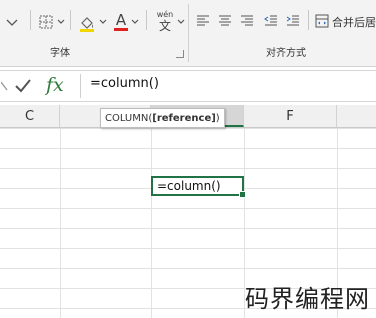 This screenshot has height=318, width=376. Describe the element at coordinates (30, 116) in the screenshot. I see `column-header-c: C` at that location.